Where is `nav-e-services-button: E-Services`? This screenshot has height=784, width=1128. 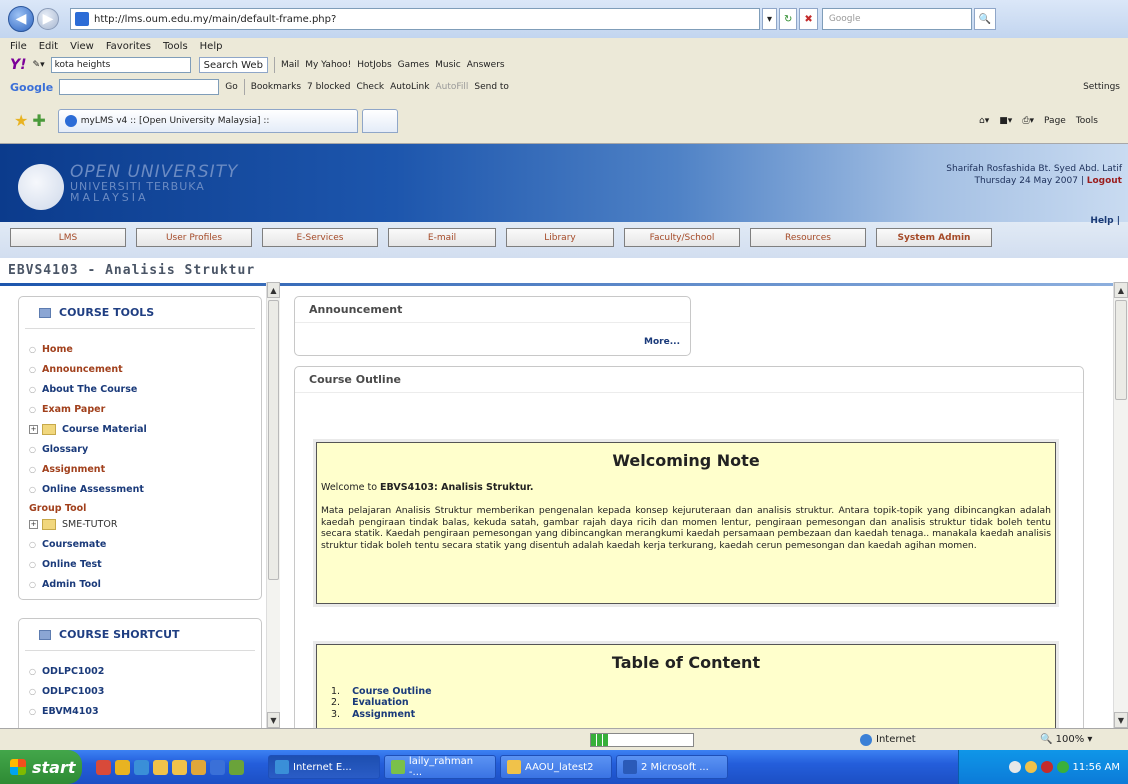 nav-e-services-button: E-Services is located at coordinates (320, 237).